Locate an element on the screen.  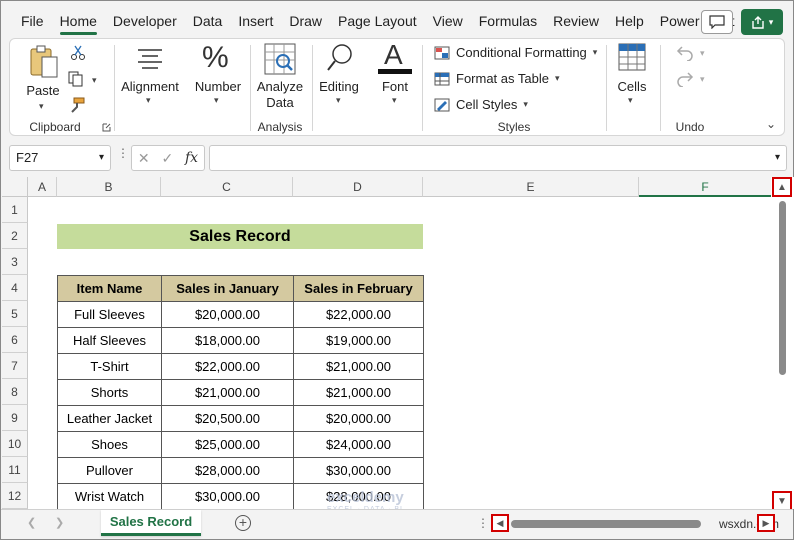
tab-review: Review is located at coordinates (576, 20).